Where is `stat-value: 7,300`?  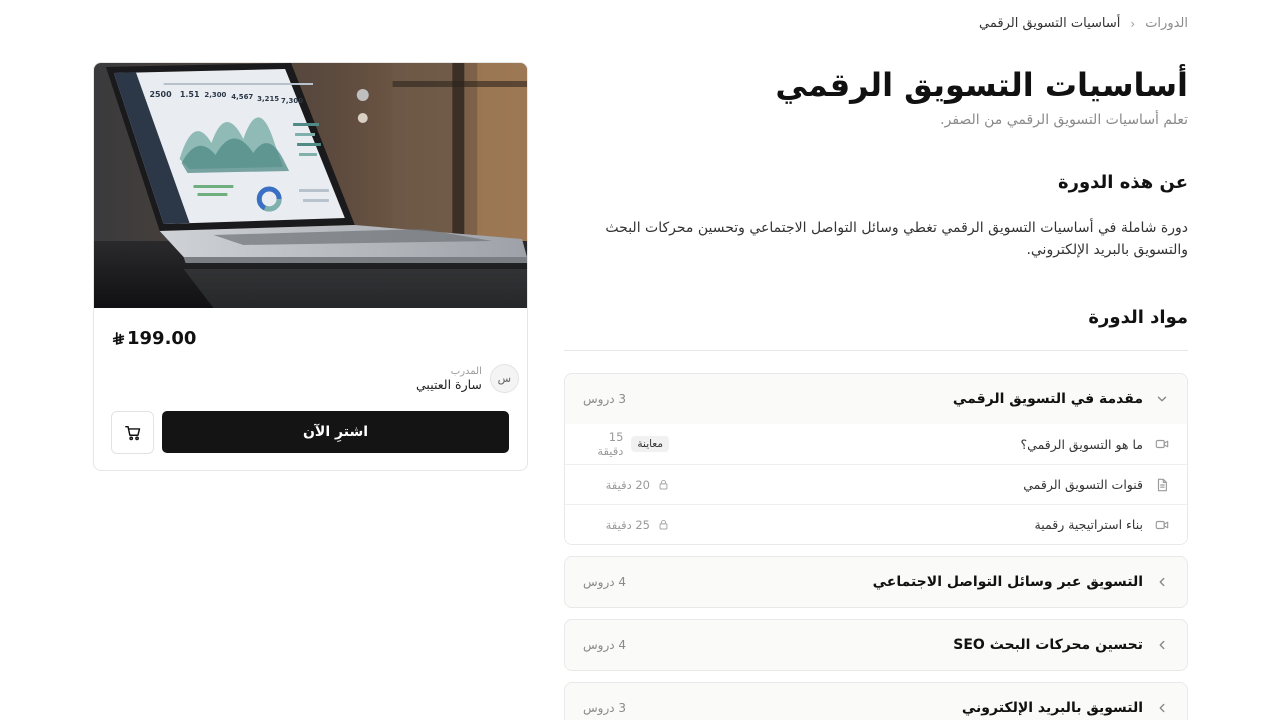 stat-value: 7,300 is located at coordinates (292, 101).